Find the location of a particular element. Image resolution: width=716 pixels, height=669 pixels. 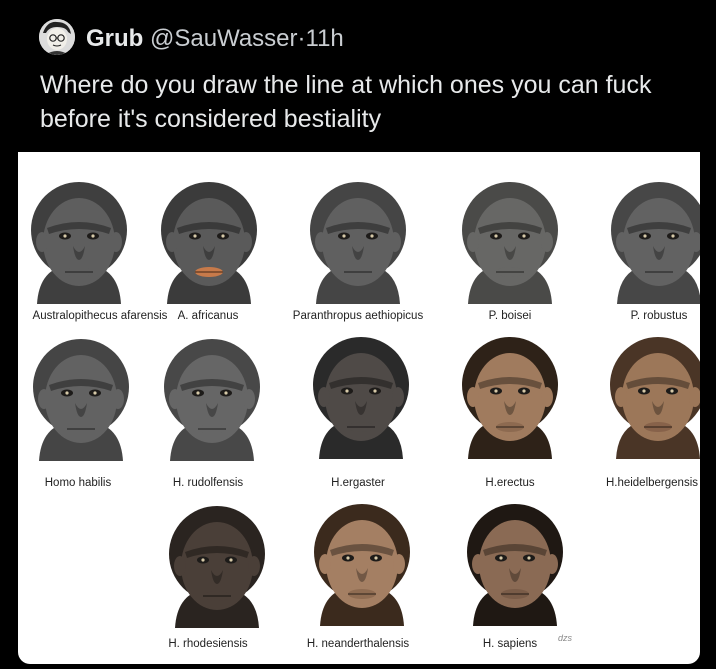

species-label: P. boisei is located at coordinates (510, 316).